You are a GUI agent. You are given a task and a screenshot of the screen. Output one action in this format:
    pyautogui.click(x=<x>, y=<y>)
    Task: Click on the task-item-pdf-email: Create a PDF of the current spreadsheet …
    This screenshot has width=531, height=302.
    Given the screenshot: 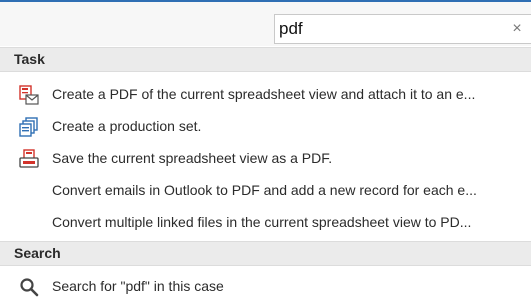 What is the action you would take?
    pyautogui.click(x=265, y=94)
    